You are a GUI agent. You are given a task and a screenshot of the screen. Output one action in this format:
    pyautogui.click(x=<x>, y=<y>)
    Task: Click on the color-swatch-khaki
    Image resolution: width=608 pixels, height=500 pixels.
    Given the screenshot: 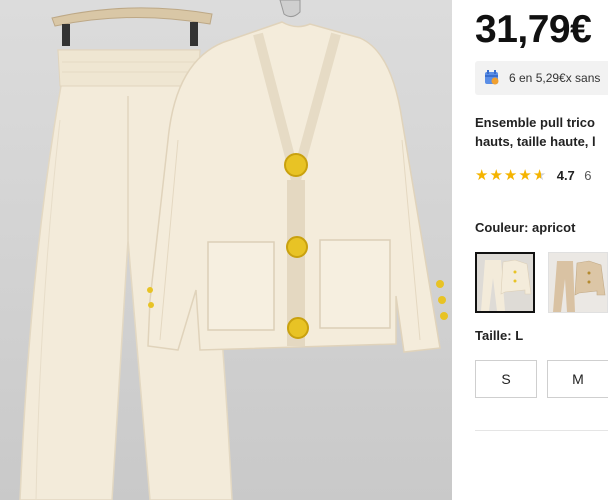 What is the action you would take?
    pyautogui.click(x=578, y=282)
    